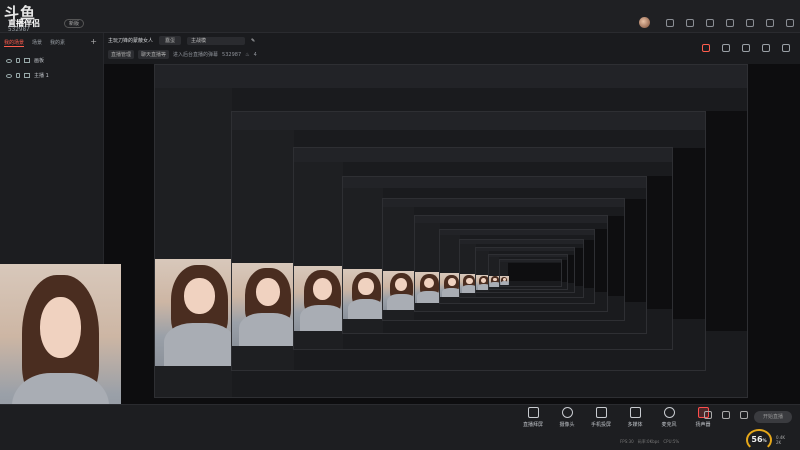 This screenshot has width=800, height=450. Describe the element at coordinates (121, 54) in the screenshot. I see `topic-label: 直播管理` at that location.